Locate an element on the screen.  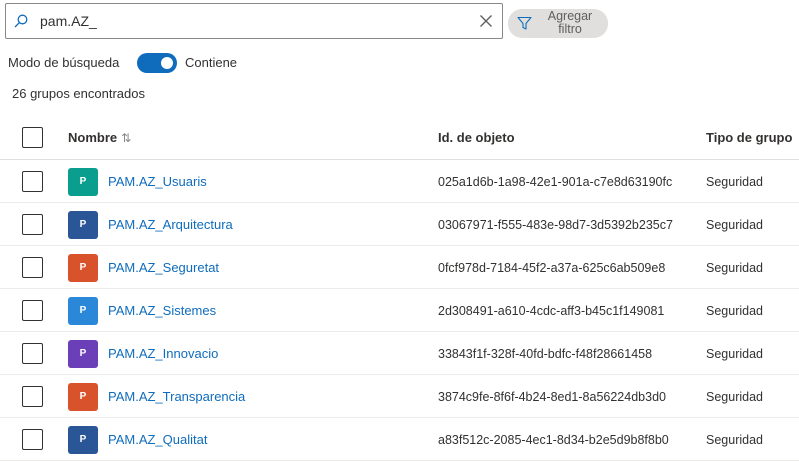
object-id: 3874c9fe-8f6f-4b24-8ed1-8a56224db3d0 is located at coordinates (552, 397).